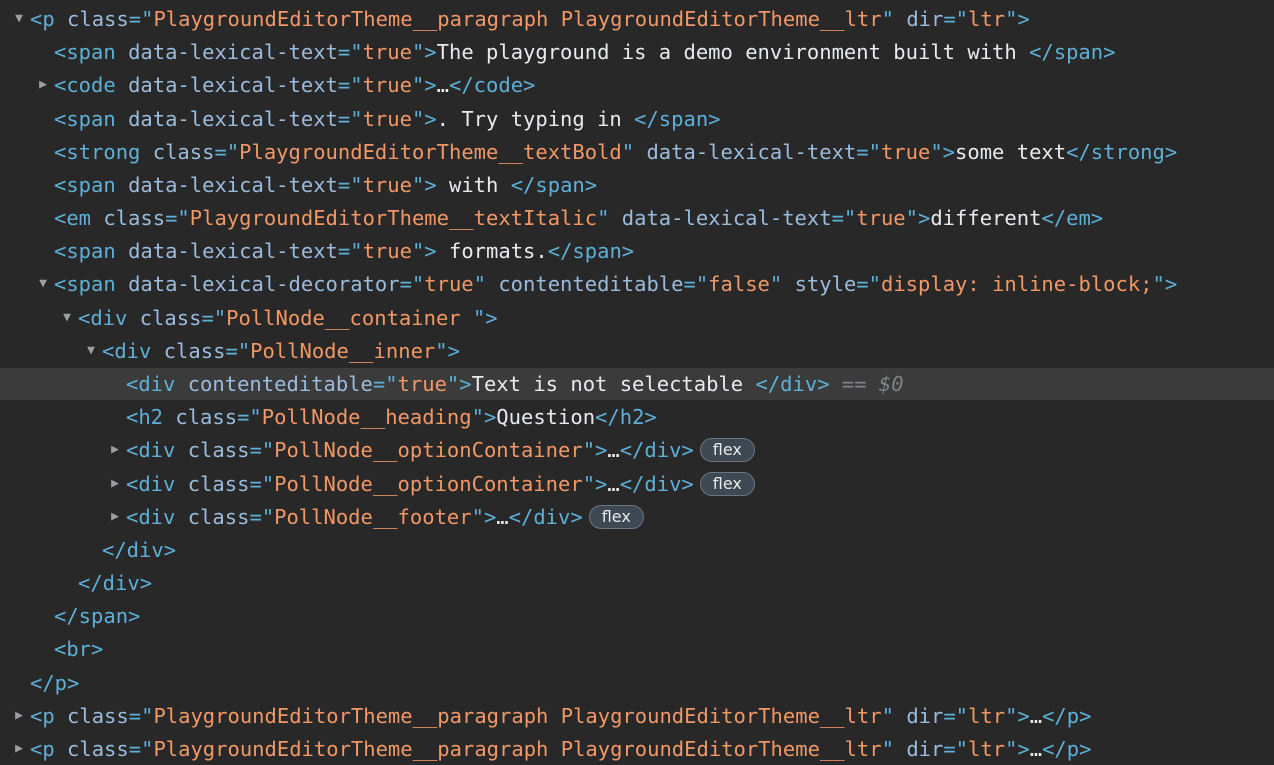  I want to click on attribute-name: data-lexical-decorator, so click(264, 284).